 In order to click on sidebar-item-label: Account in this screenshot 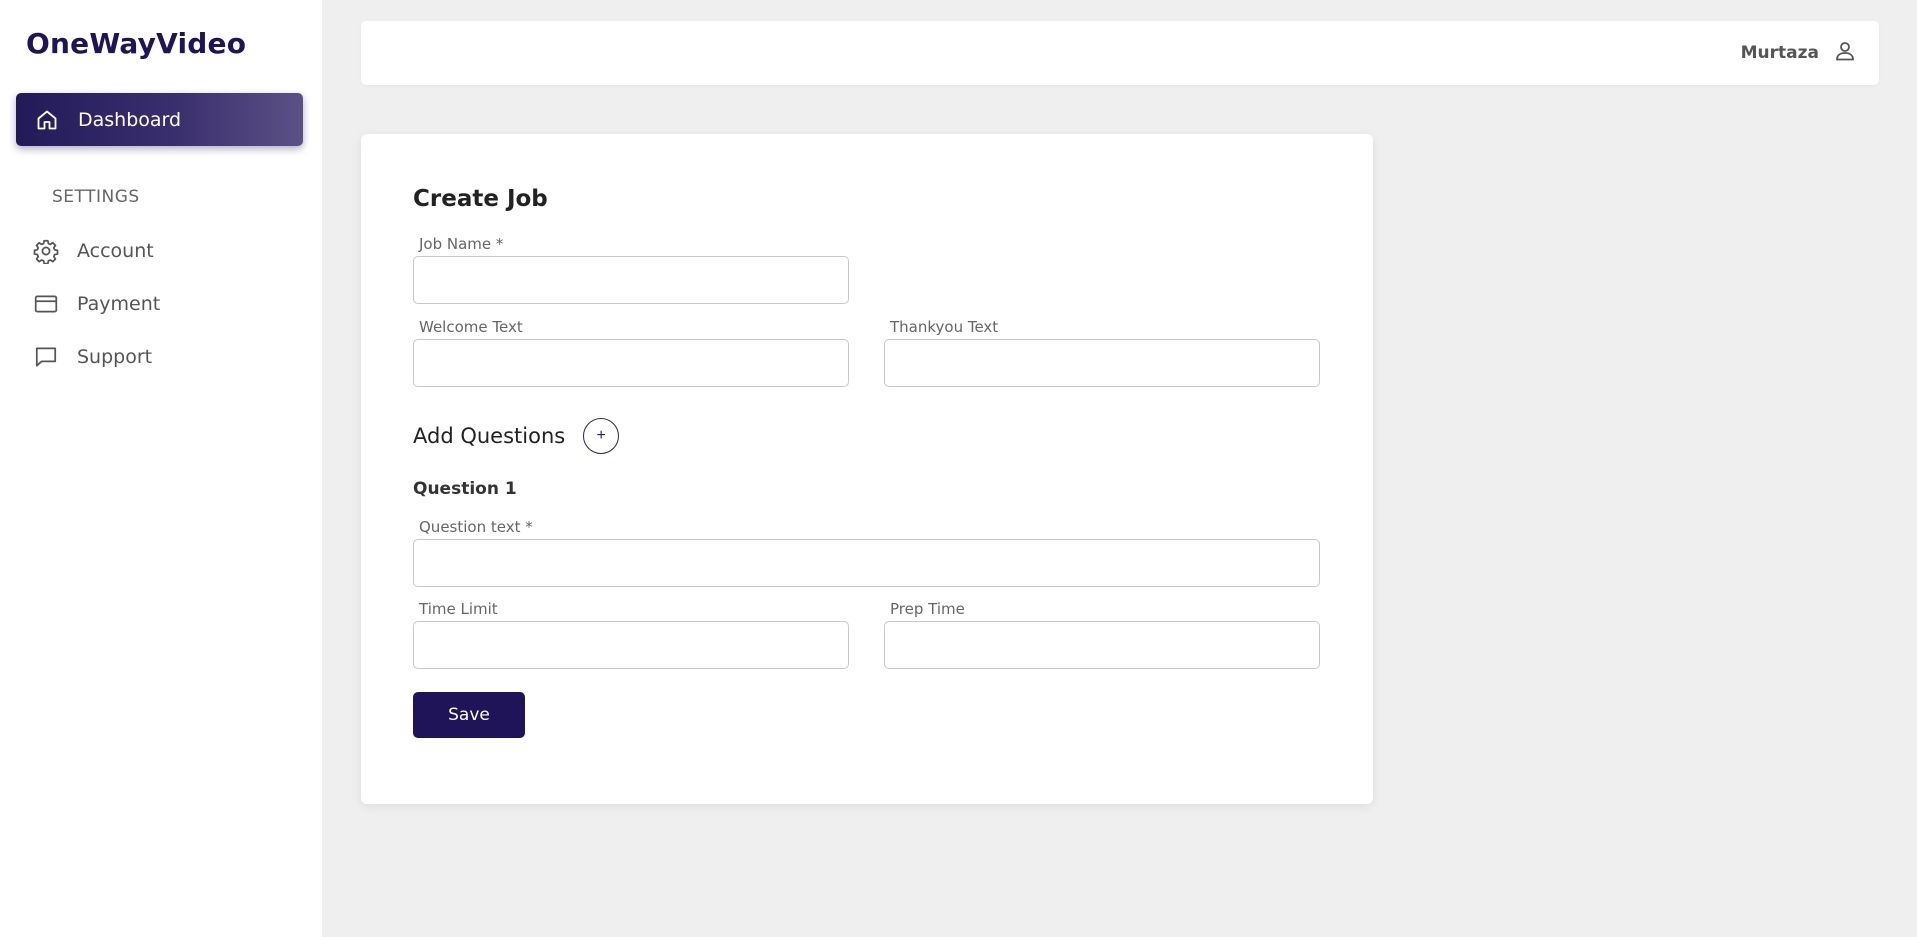, I will do `click(115, 251)`.